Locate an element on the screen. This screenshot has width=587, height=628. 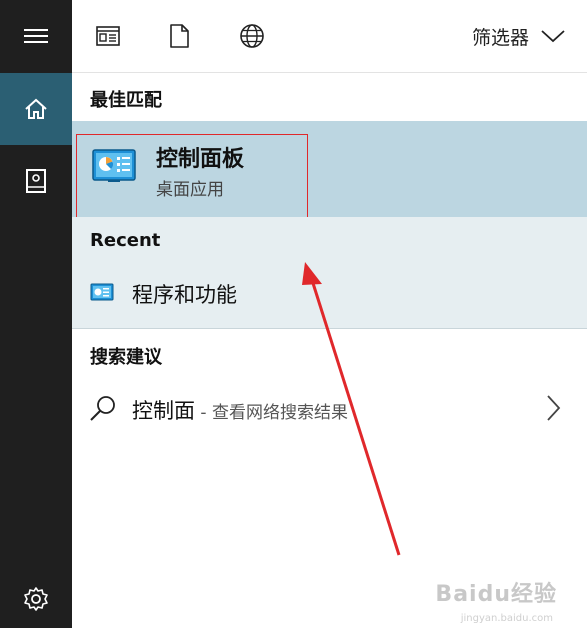
filter-label: 筛选器 is located at coordinates (500, 37).